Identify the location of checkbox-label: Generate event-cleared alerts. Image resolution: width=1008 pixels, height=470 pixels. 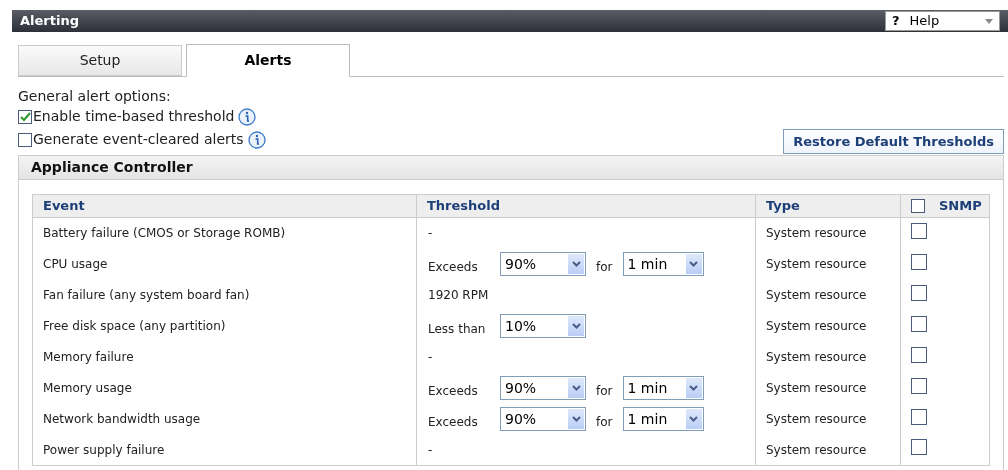
(138, 139).